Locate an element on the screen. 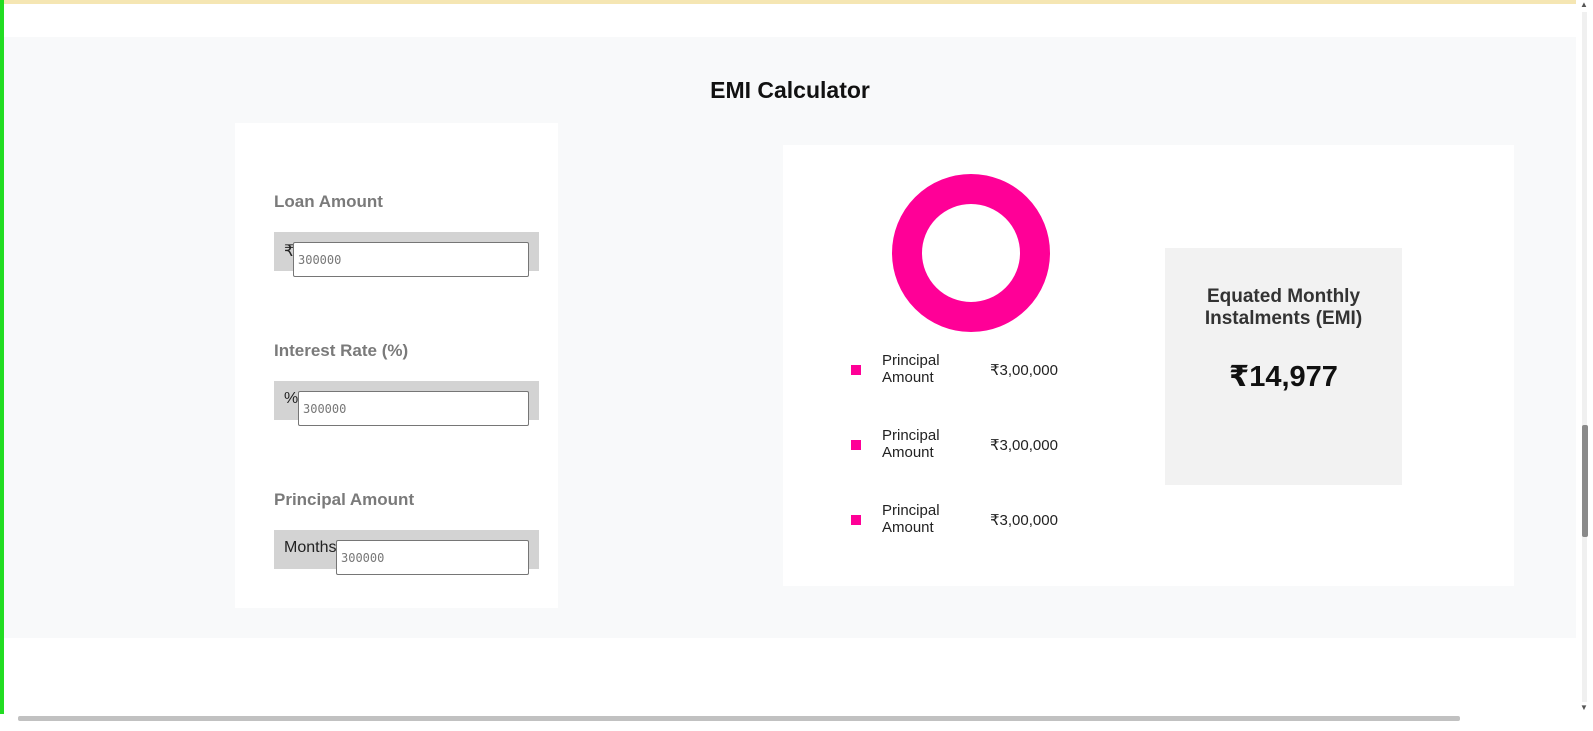 The width and height of the screenshot is (1593, 731). interest-rate-input-group: % is located at coordinates (406, 403).